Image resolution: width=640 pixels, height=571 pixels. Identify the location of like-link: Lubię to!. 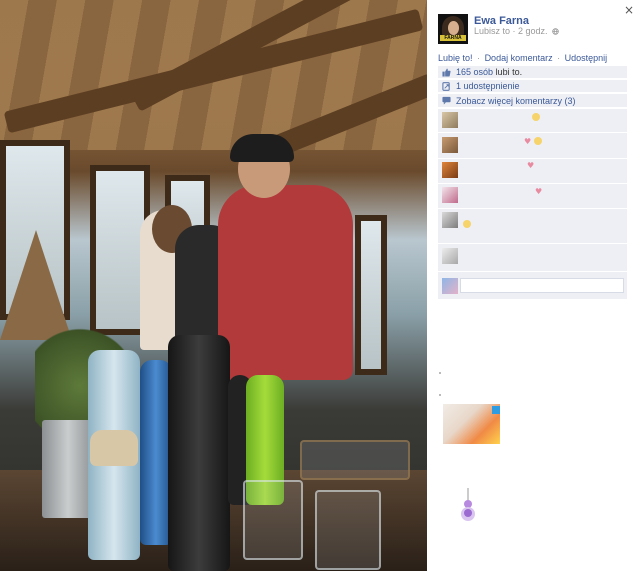
(455, 58).